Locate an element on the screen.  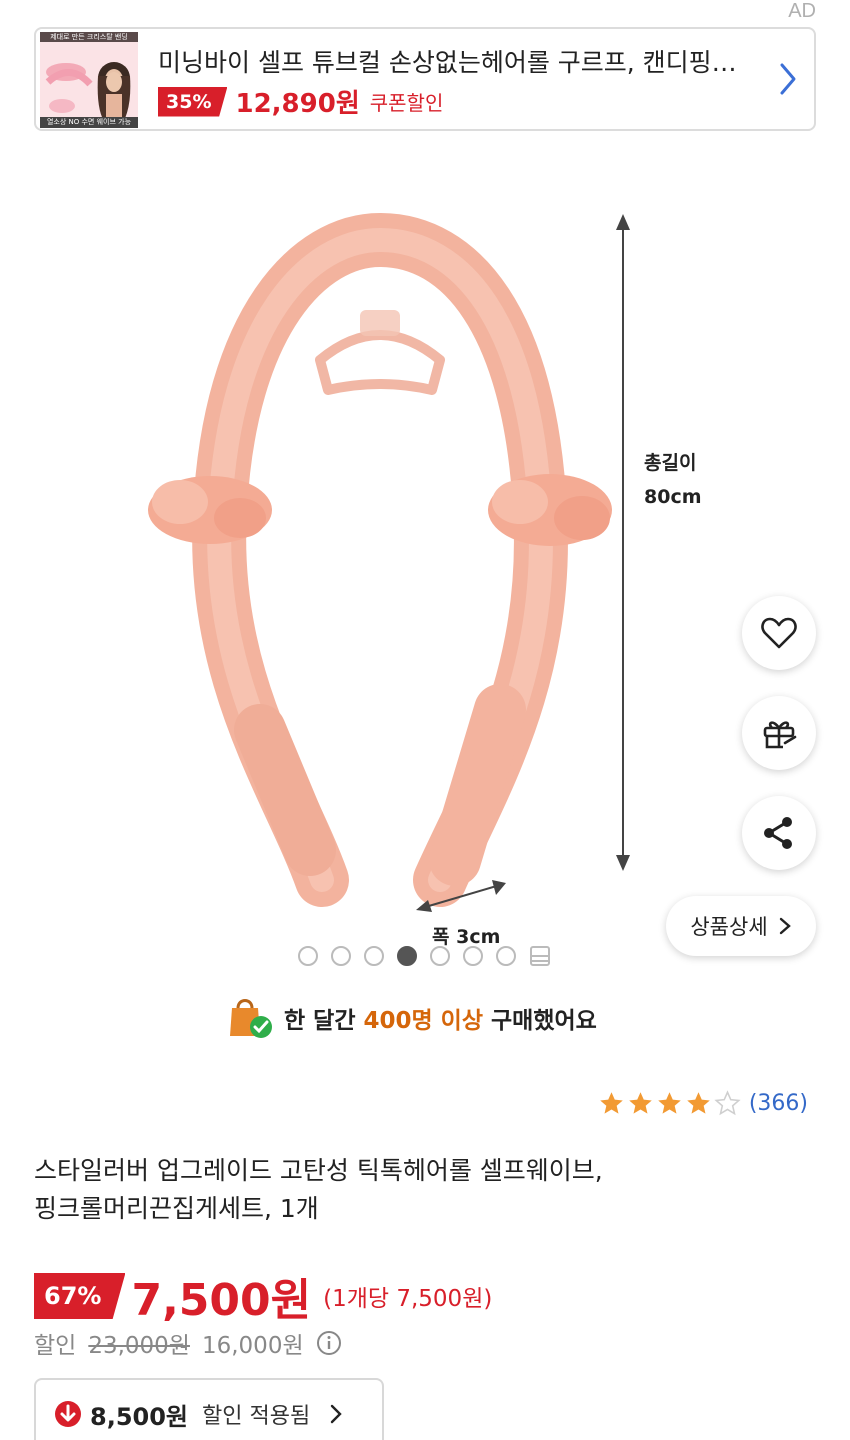
product-detail-label: 상품상세 is located at coordinates (729, 927).